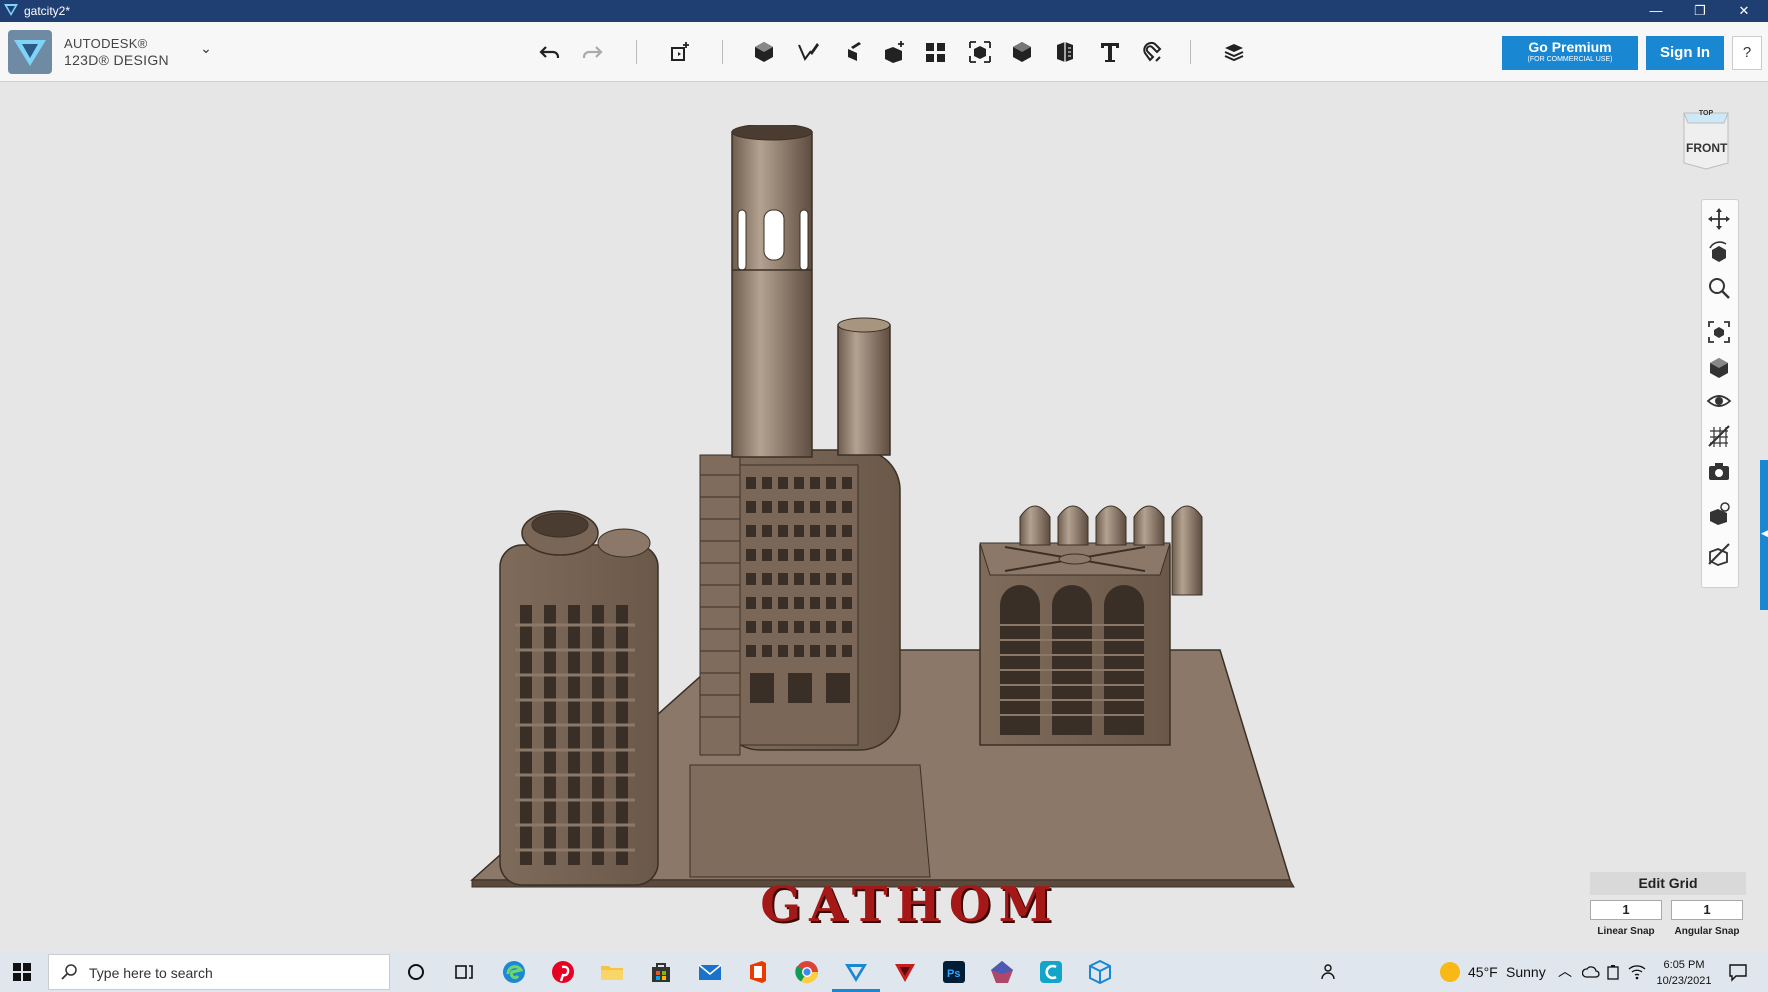  I want to click on transform-tool, so click(680, 52).